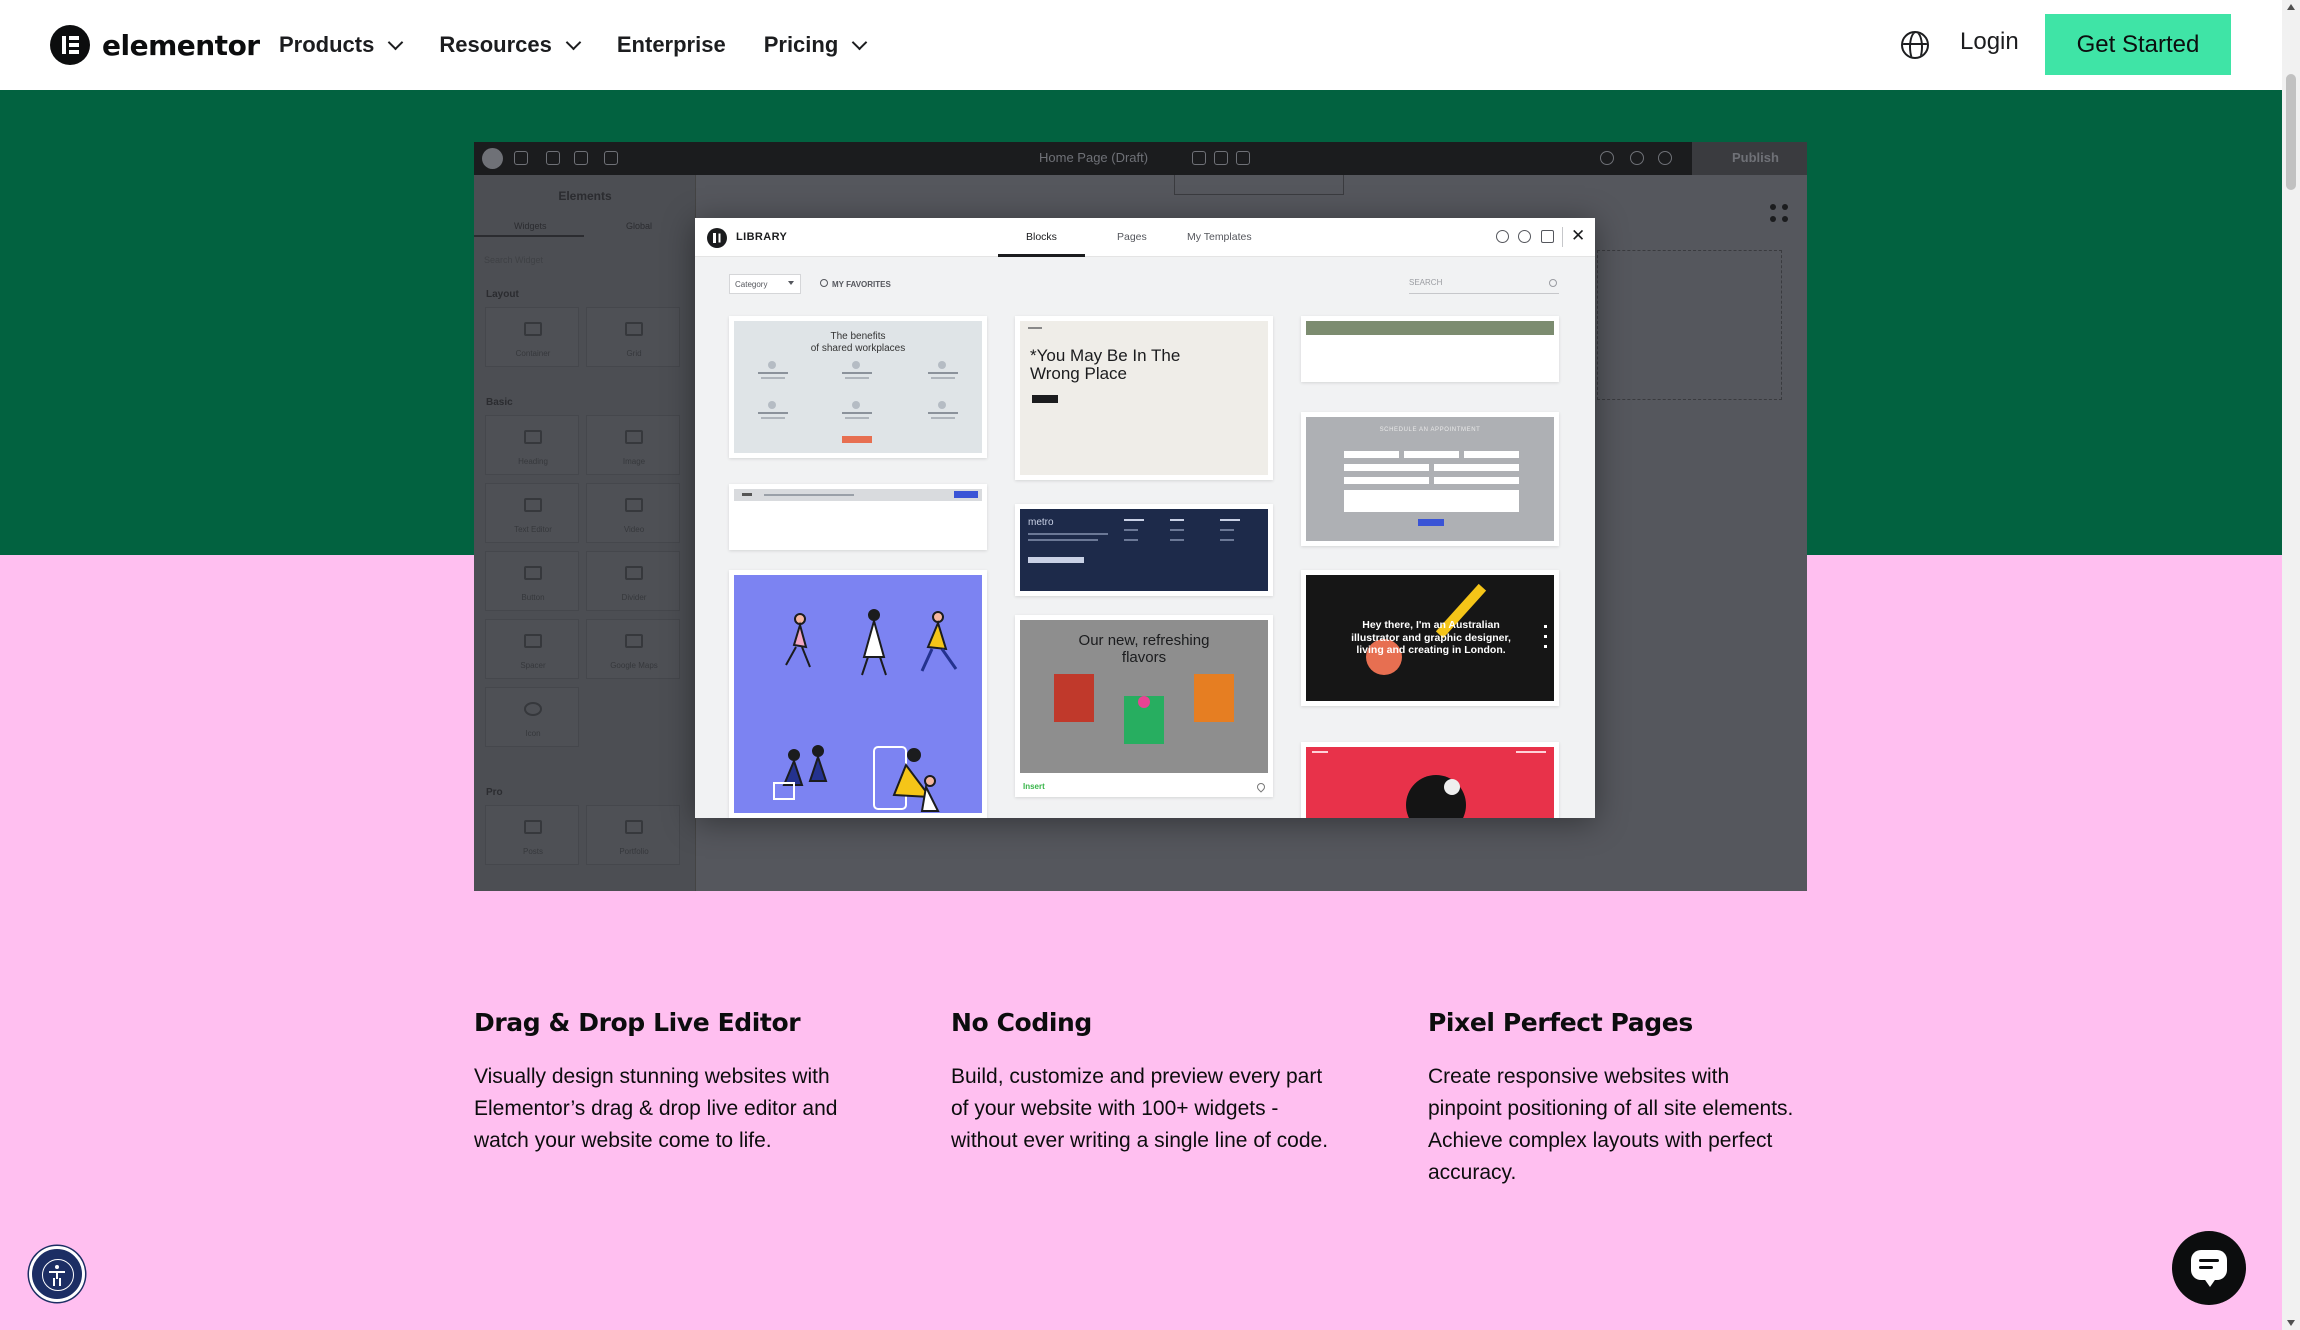  Describe the element at coordinates (1502, 236) in the screenshot. I see `info-icon` at that location.